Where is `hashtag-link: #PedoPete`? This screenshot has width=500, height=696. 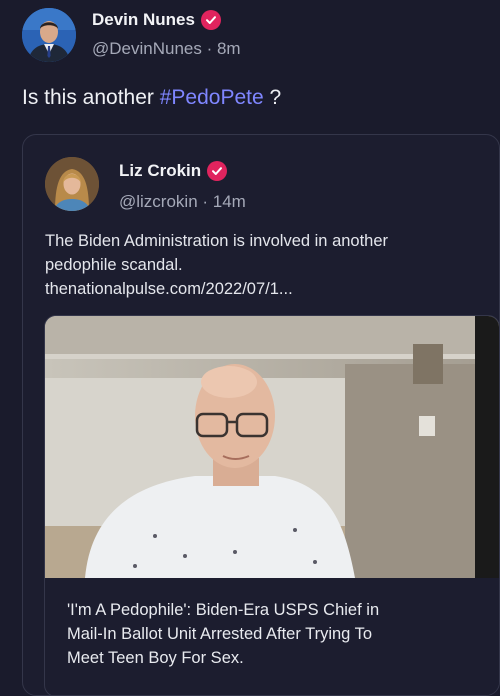
hashtag-link: #PedoPete is located at coordinates (212, 97).